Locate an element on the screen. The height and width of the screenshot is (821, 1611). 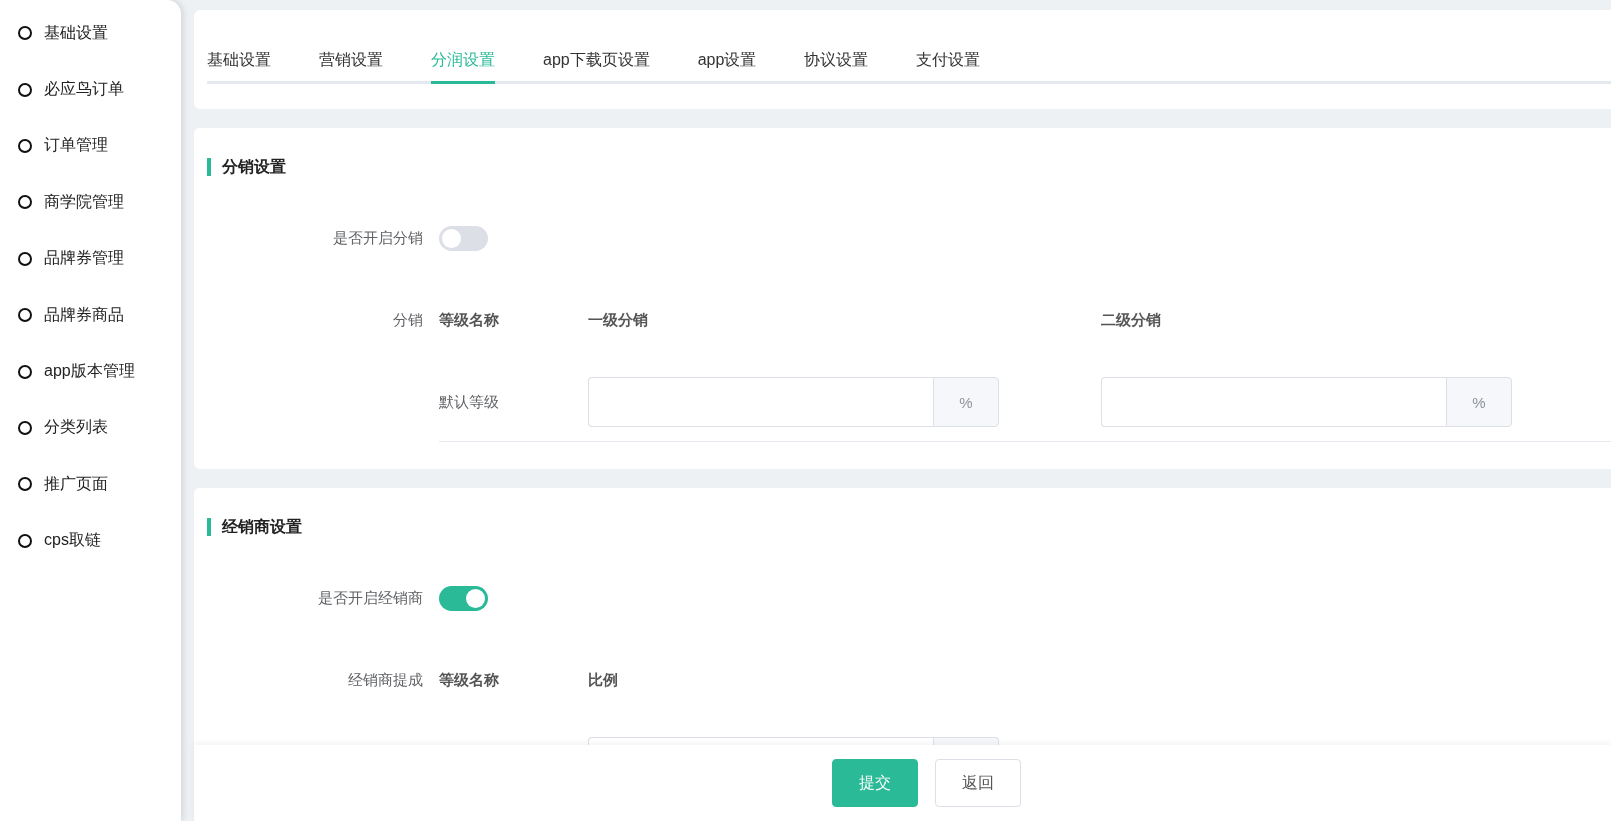
tab: 基础设置 is located at coordinates (239, 67).